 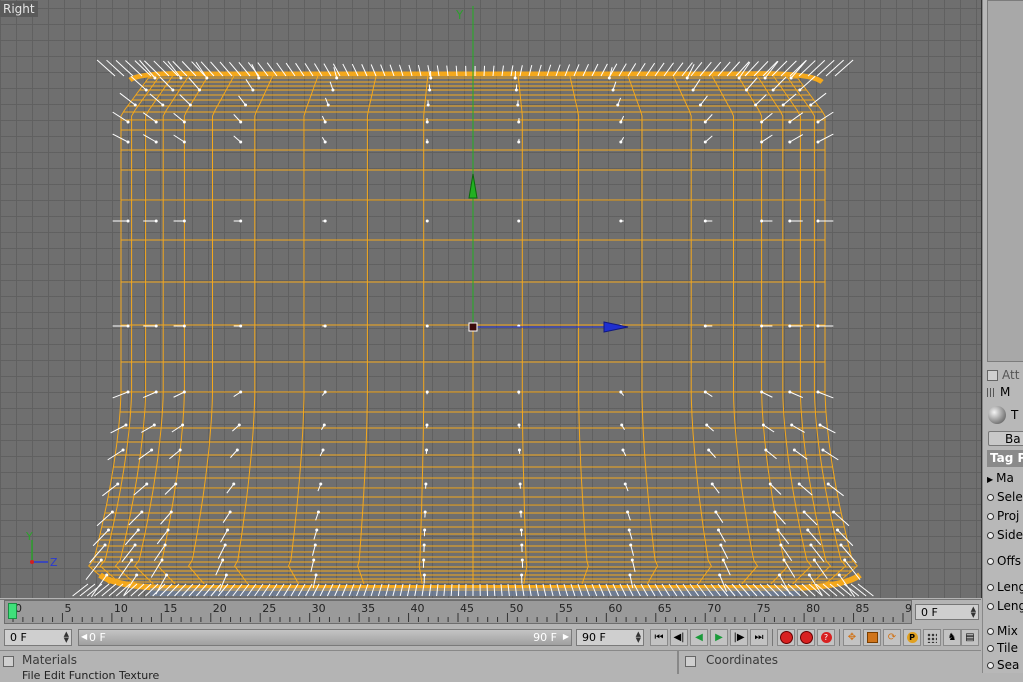 I want to click on attr-row-length-v: Leng, so click(x=1005, y=606).